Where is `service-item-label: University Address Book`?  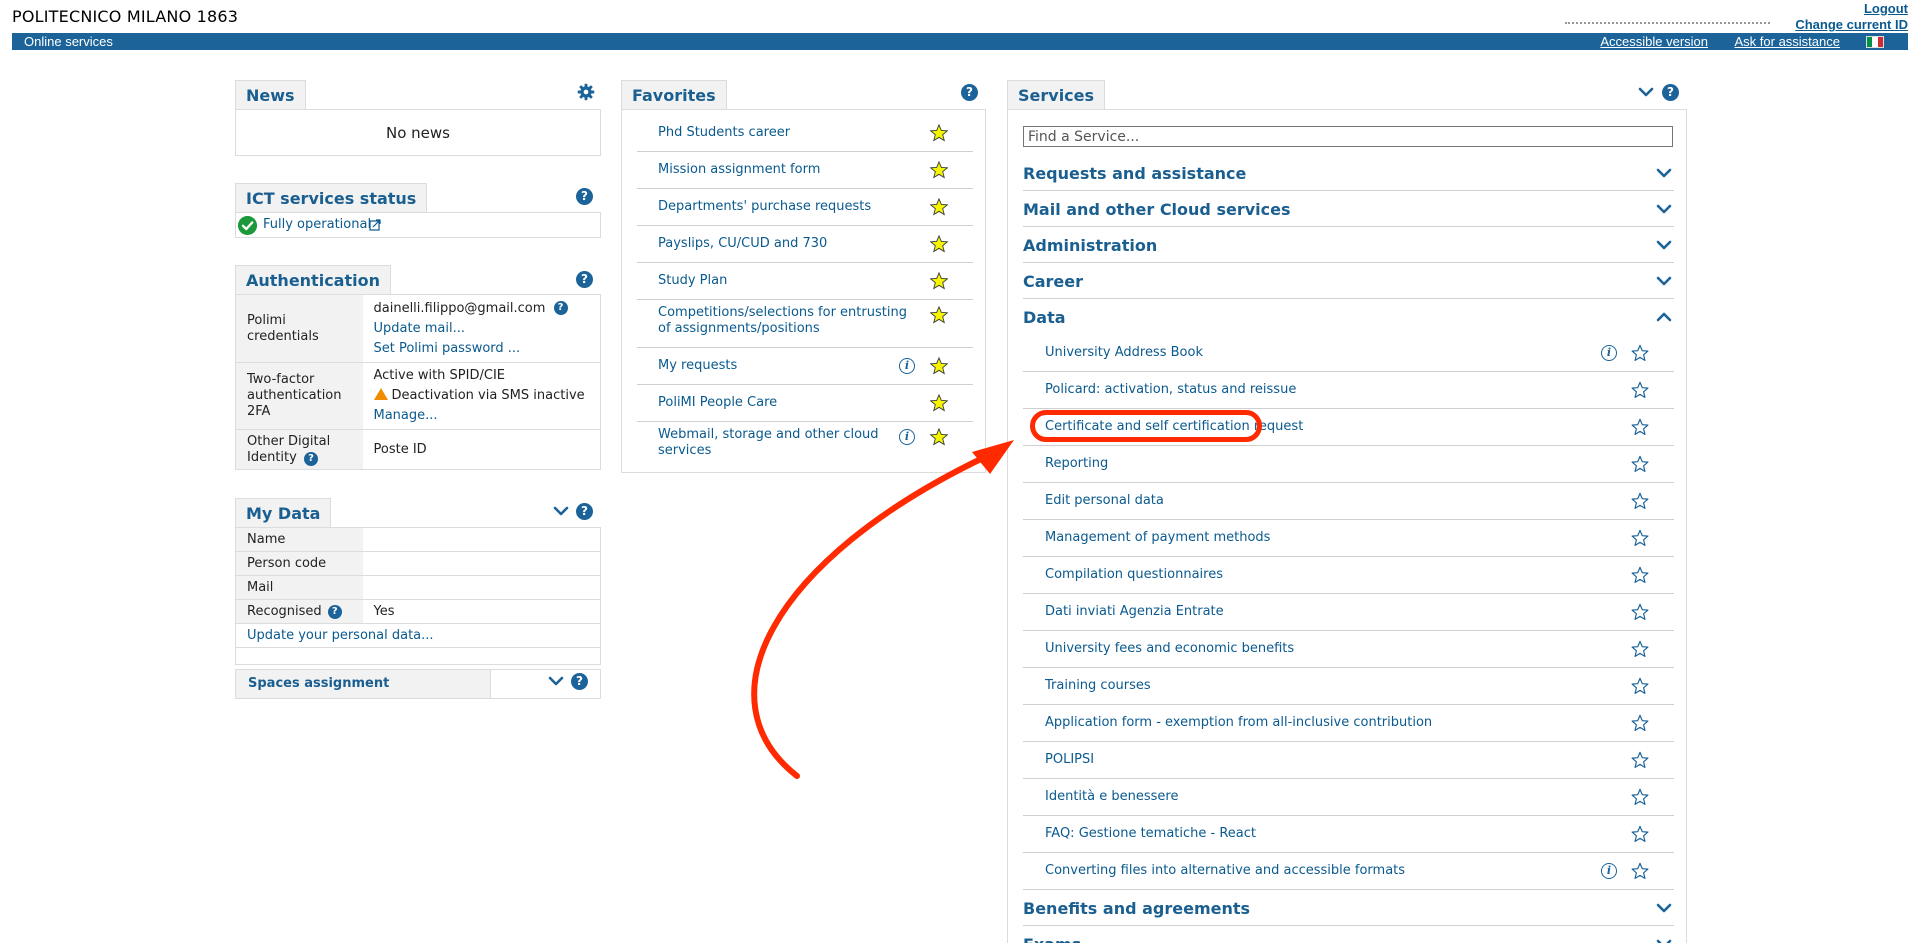
service-item-label: University Address Book is located at coordinates (1124, 352).